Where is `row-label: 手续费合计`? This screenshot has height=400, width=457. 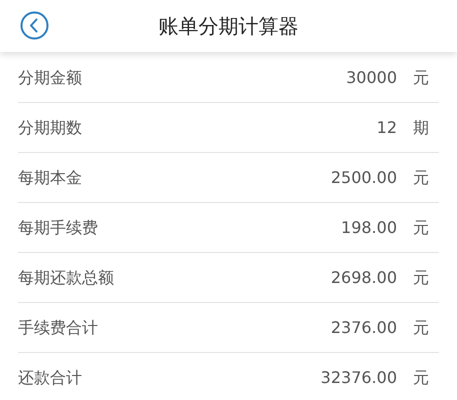
row-label: 手续费合计 is located at coordinates (58, 327).